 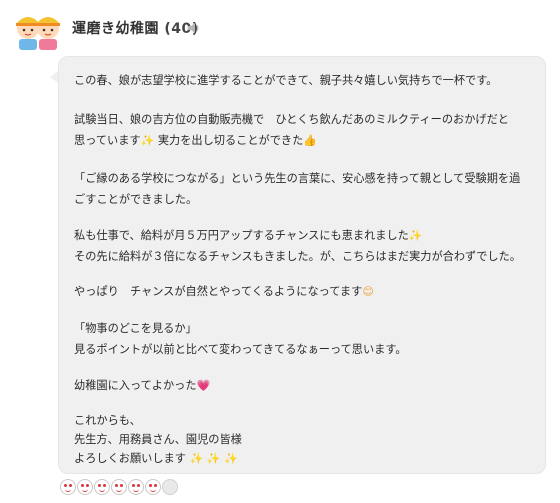 I want to click on post-header: 運磨き幼稚園 (40), so click(x=280, y=28).